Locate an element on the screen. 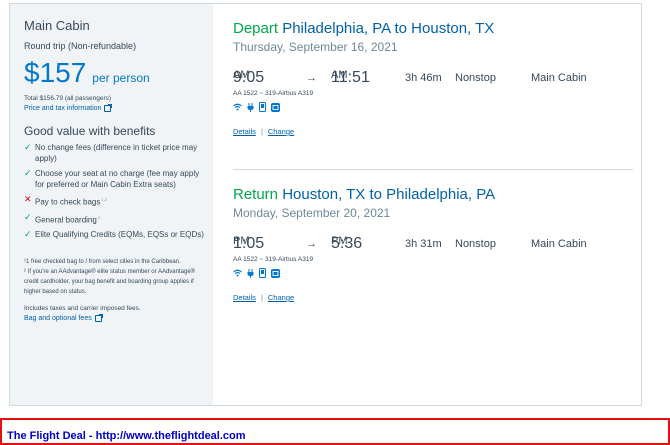  price-row: $157 per person is located at coordinates (118, 73).